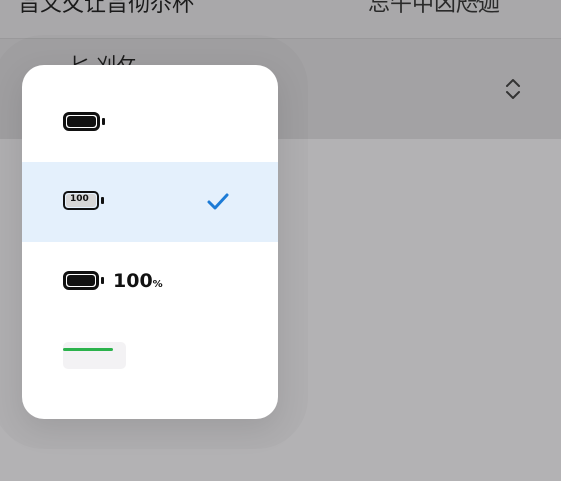 This screenshot has width=561, height=481. Describe the element at coordinates (88, 349) in the screenshot. I see `battery-bar-level` at that location.